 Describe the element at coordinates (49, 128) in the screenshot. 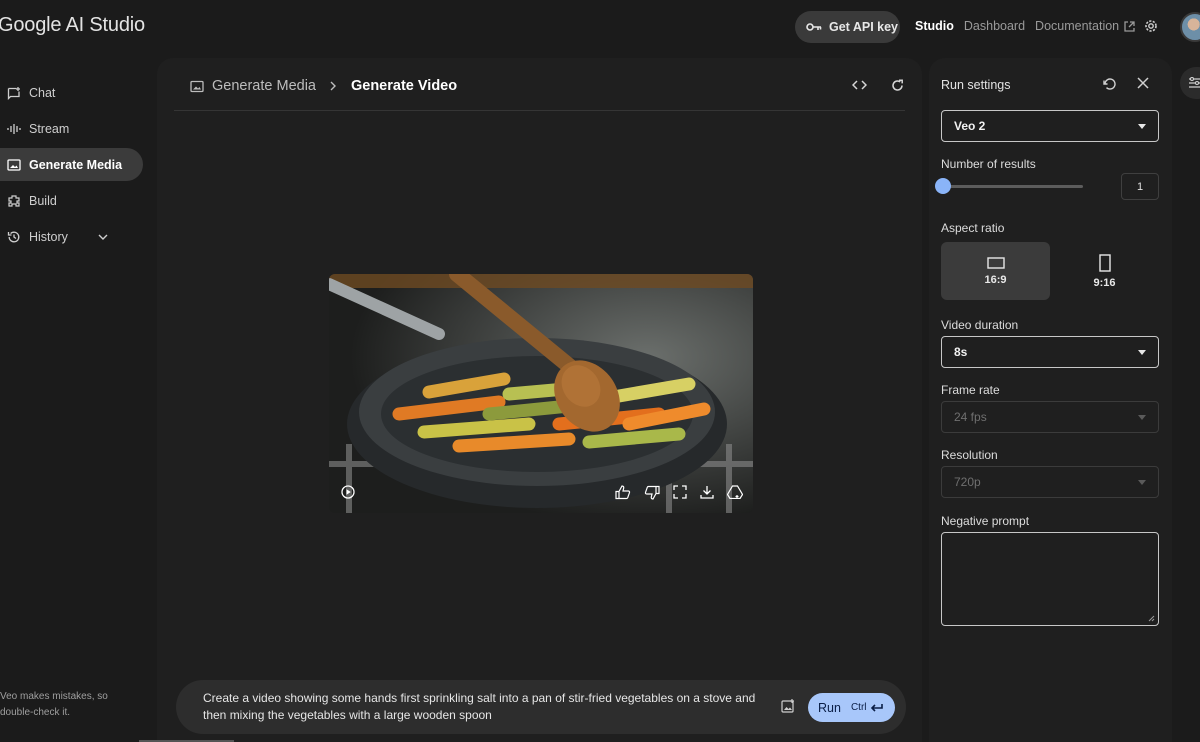

I see `sidebar-item-label: Stream` at that location.